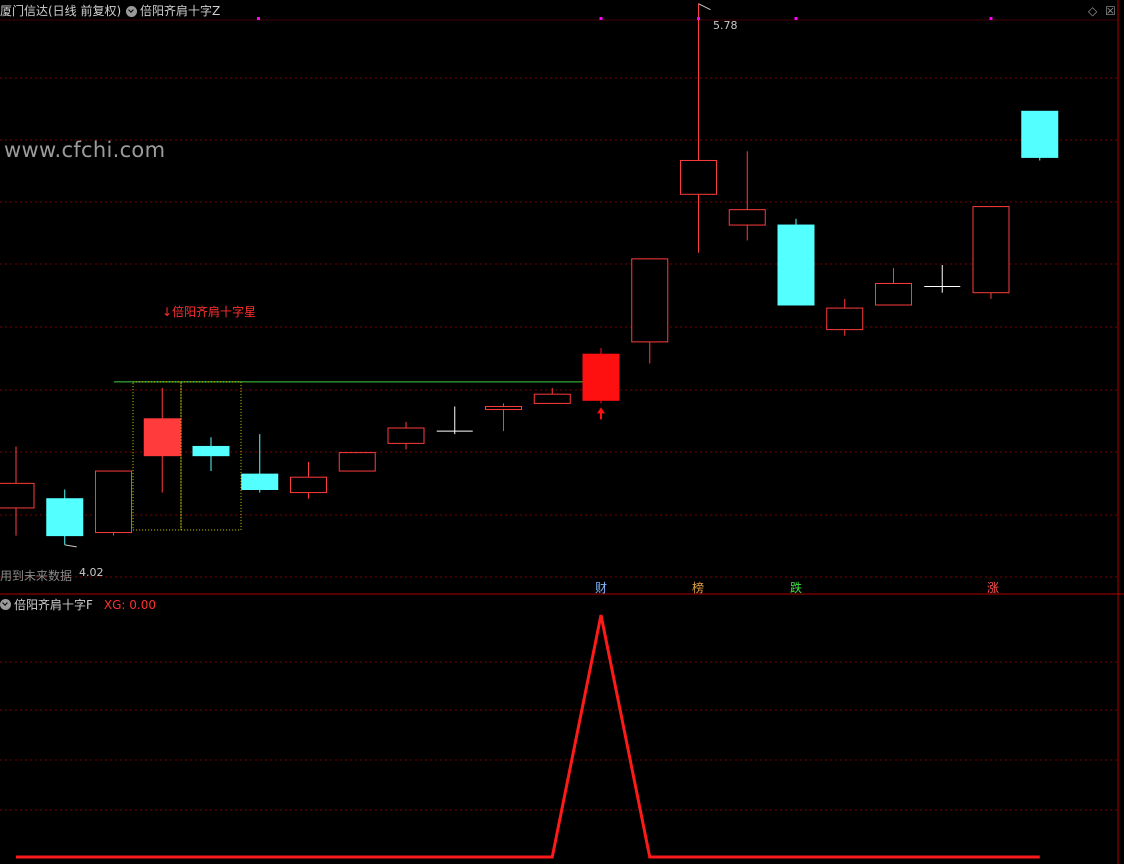  What do you see at coordinates (85, 150) in the screenshot?
I see `watermark: www.cfchi.com` at bounding box center [85, 150].